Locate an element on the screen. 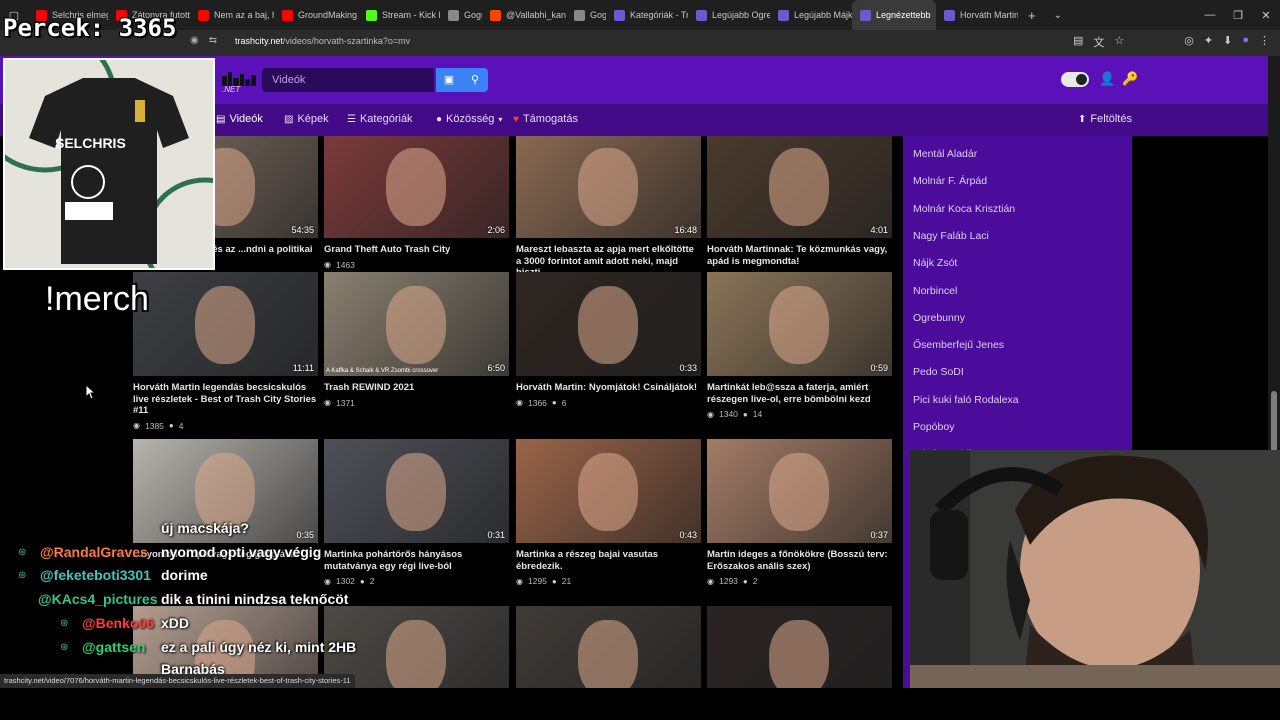 The width and height of the screenshot is (1280, 720). eye-icon: ◉ is located at coordinates (327, 402).